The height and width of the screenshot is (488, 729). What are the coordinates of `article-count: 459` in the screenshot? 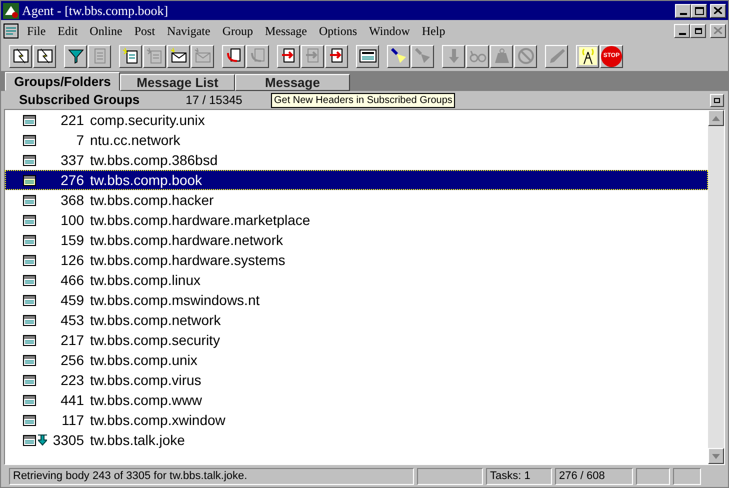 It's located at (72, 300).